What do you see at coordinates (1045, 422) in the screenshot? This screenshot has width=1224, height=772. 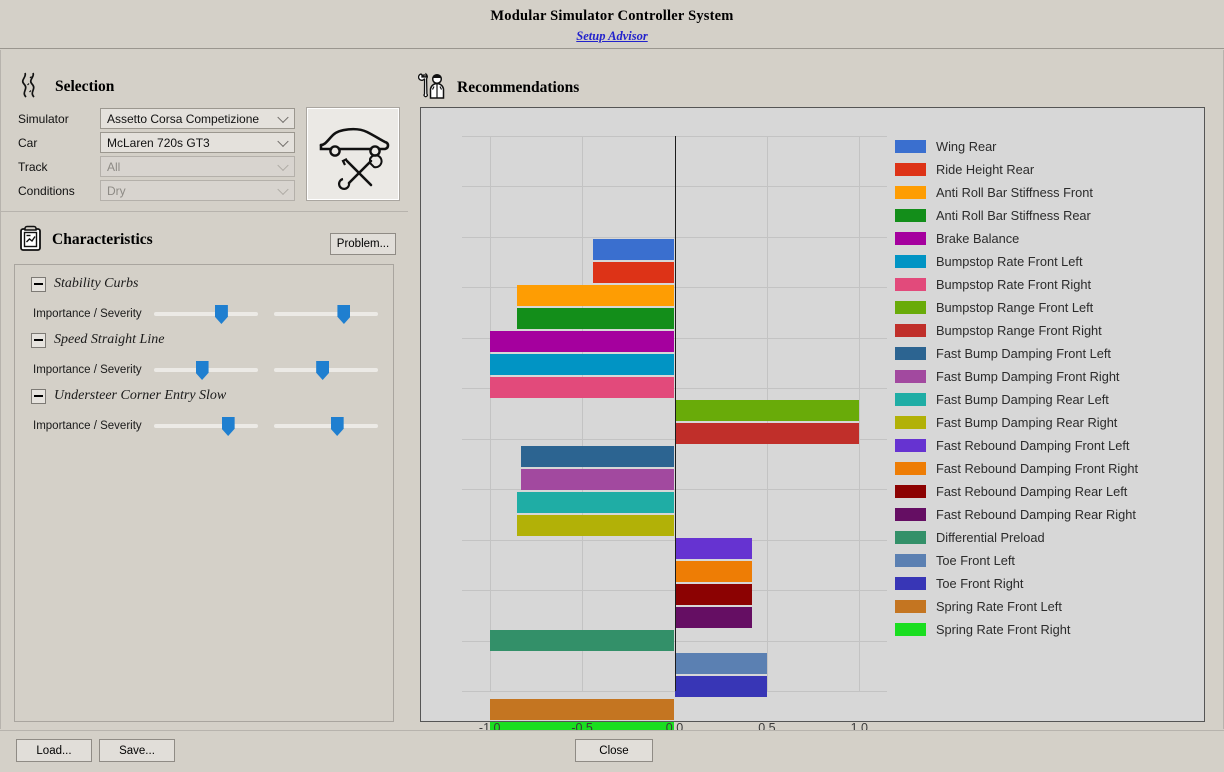 I see `legend-item: Fast Bump Damping Rear Right` at bounding box center [1045, 422].